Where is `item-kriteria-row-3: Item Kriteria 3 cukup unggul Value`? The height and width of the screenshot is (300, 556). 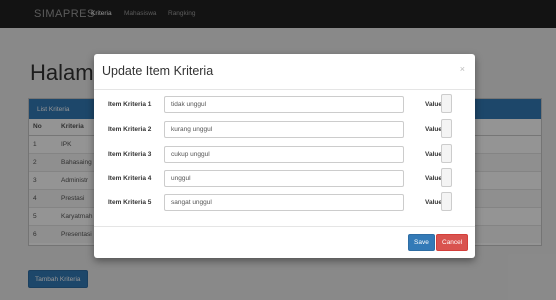 item-kriteria-row-3: Item Kriteria 3 cukup unggul Value is located at coordinates (284, 154).